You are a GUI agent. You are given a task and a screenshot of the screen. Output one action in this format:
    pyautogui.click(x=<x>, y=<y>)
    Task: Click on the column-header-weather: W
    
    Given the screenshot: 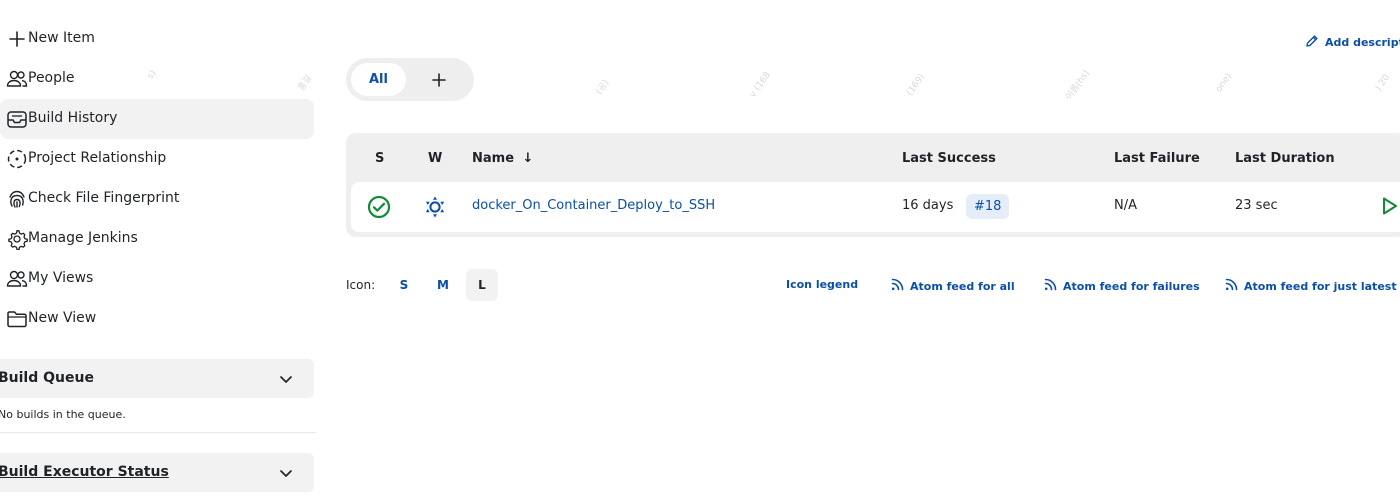 What is the action you would take?
    pyautogui.click(x=435, y=158)
    